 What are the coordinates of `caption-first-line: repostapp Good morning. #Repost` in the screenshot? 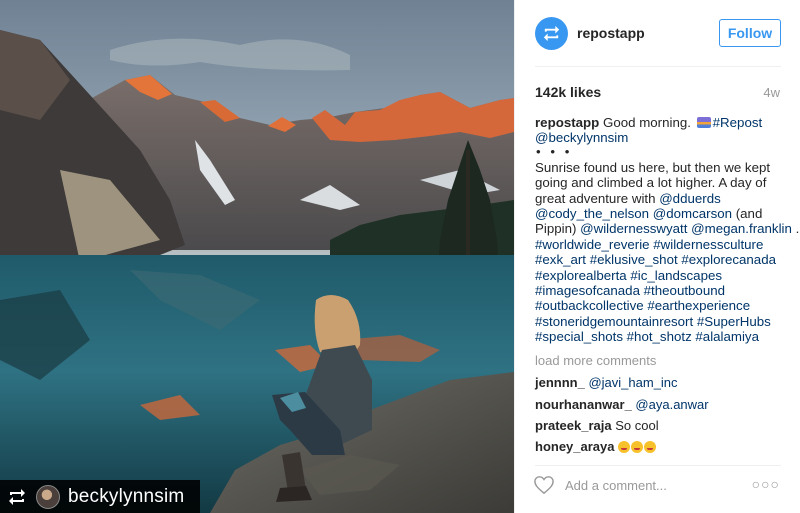 It's located at (660, 122).